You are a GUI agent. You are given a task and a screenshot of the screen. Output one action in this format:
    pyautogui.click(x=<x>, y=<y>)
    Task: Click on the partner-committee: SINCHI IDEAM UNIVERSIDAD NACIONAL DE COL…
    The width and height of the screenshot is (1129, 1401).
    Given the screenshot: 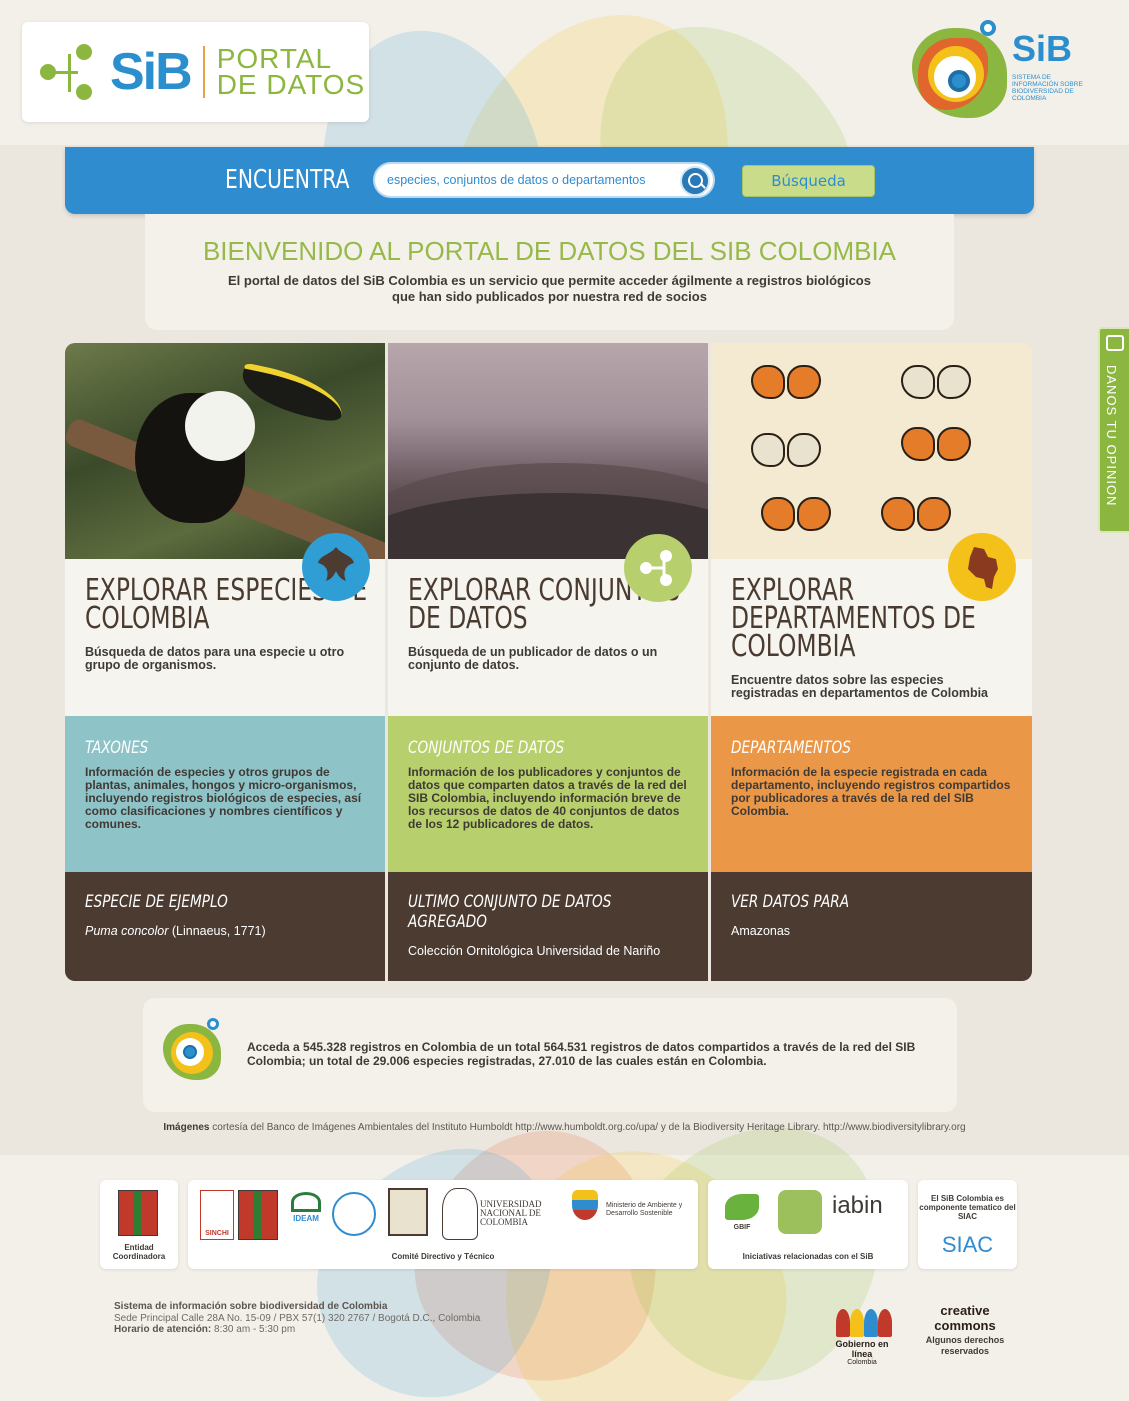 What is the action you would take?
    pyautogui.click(x=443, y=1224)
    